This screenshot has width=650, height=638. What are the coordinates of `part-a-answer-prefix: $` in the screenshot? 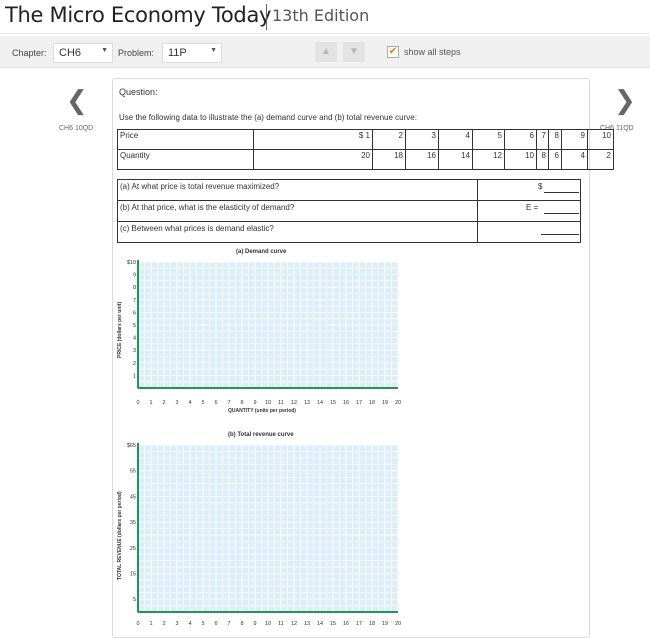 It's located at (540, 186).